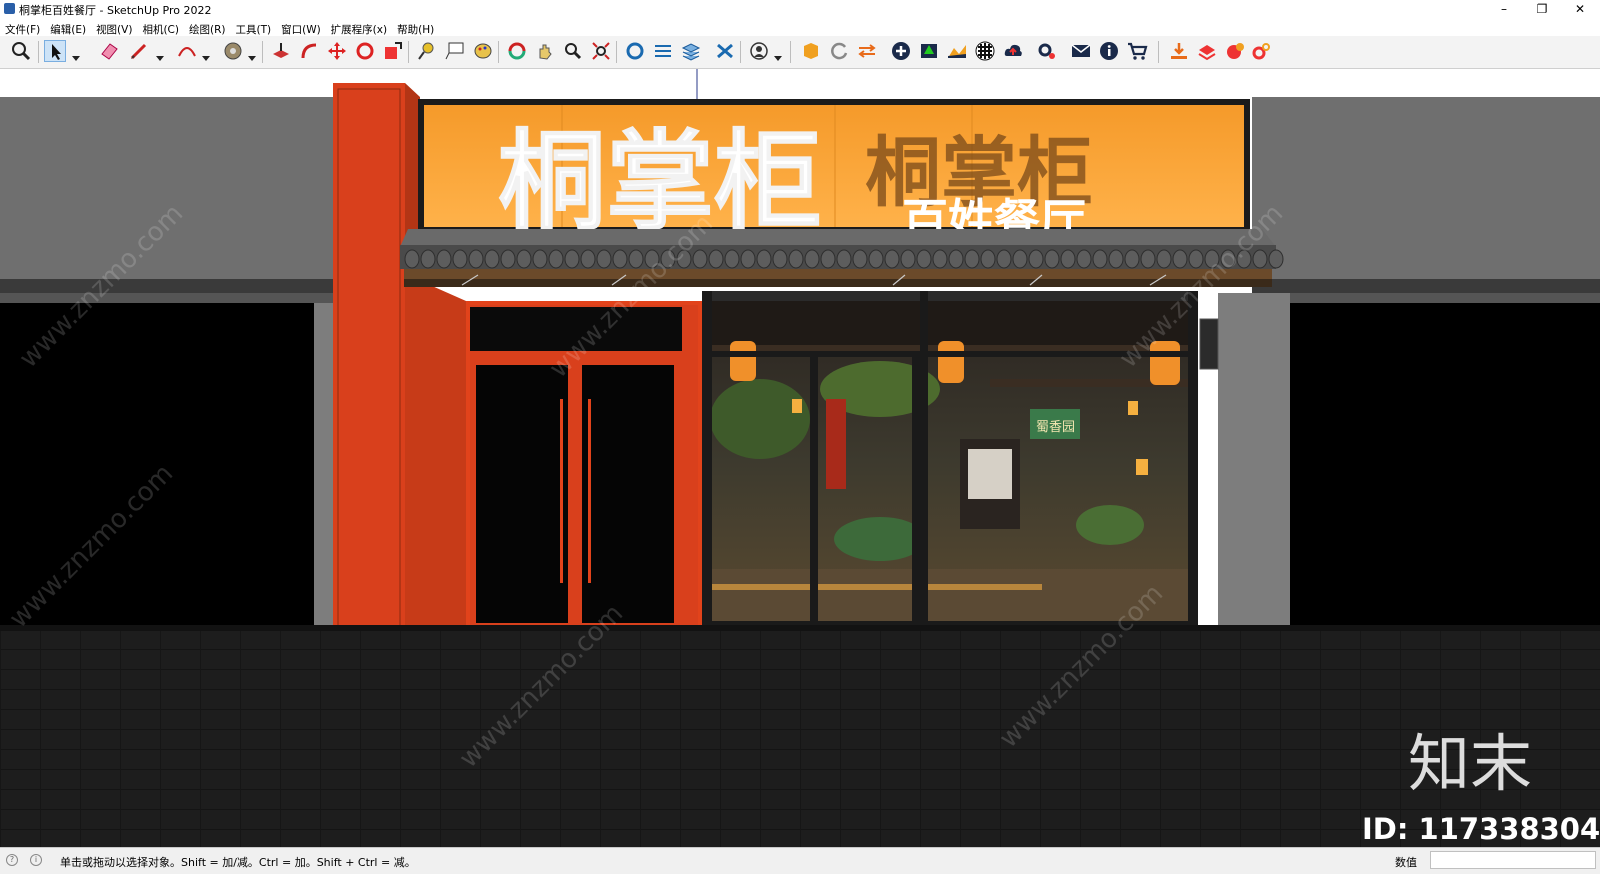 The width and height of the screenshot is (1600, 874). What do you see at coordinates (337, 51) in the screenshot?
I see `move-icon` at bounding box center [337, 51].